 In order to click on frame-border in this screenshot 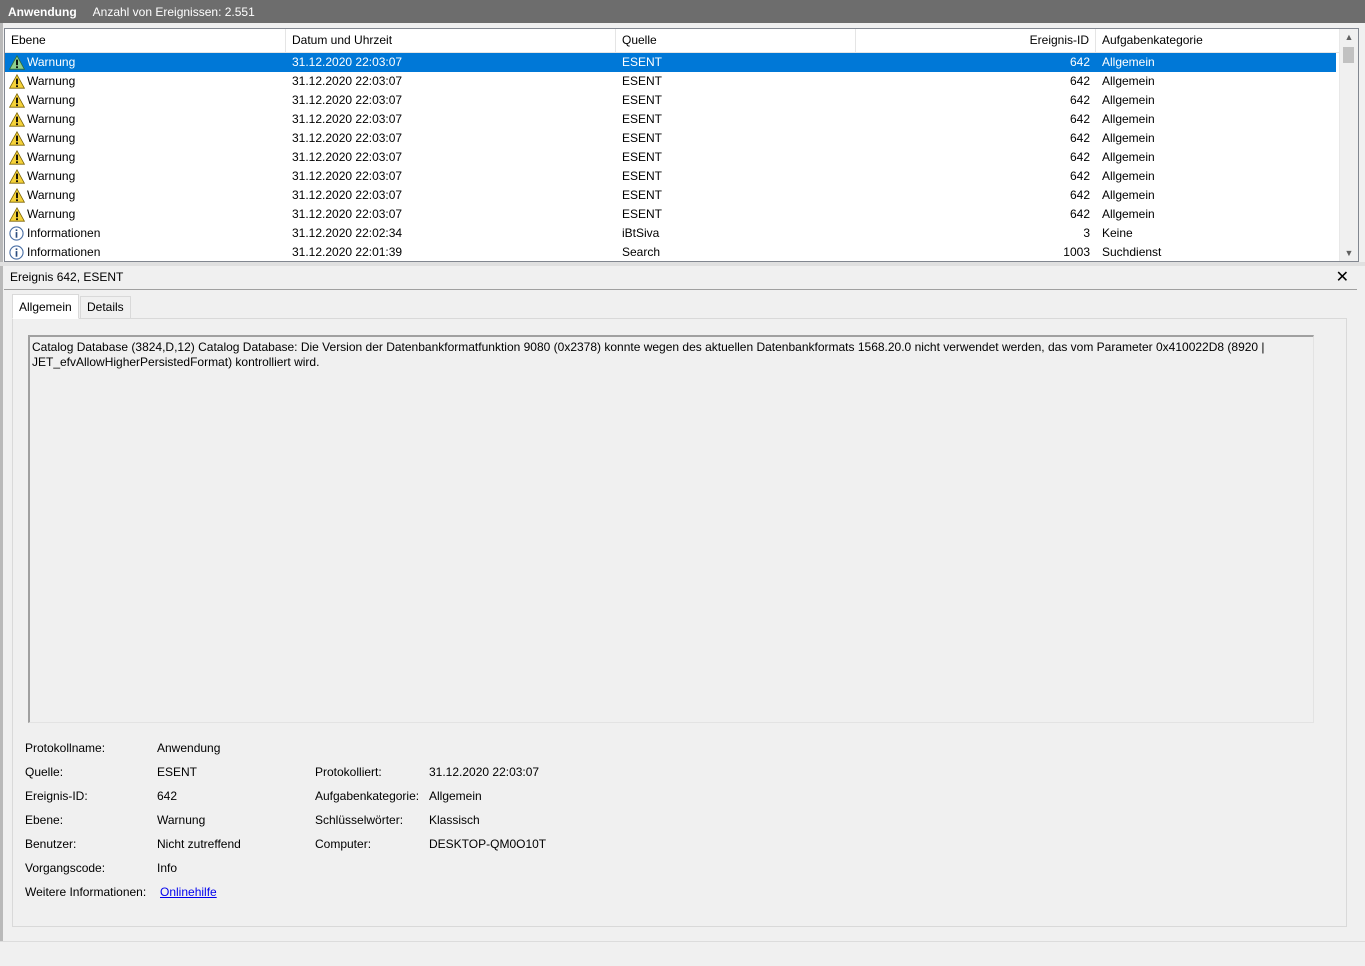, I will do `click(1, 482)`.